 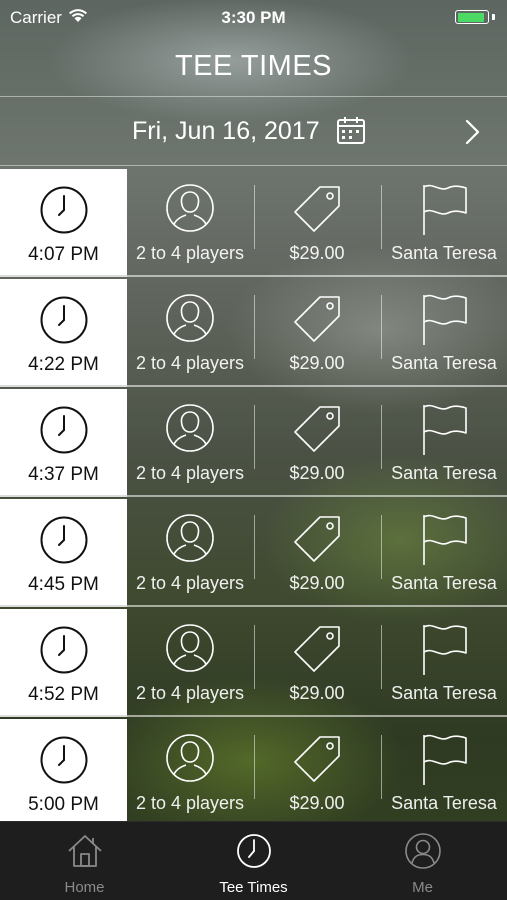 I want to click on tee-time-row: 4:07 PM 2 to 4 players $29.00 Santa Teresa, so click(x=253, y=223).